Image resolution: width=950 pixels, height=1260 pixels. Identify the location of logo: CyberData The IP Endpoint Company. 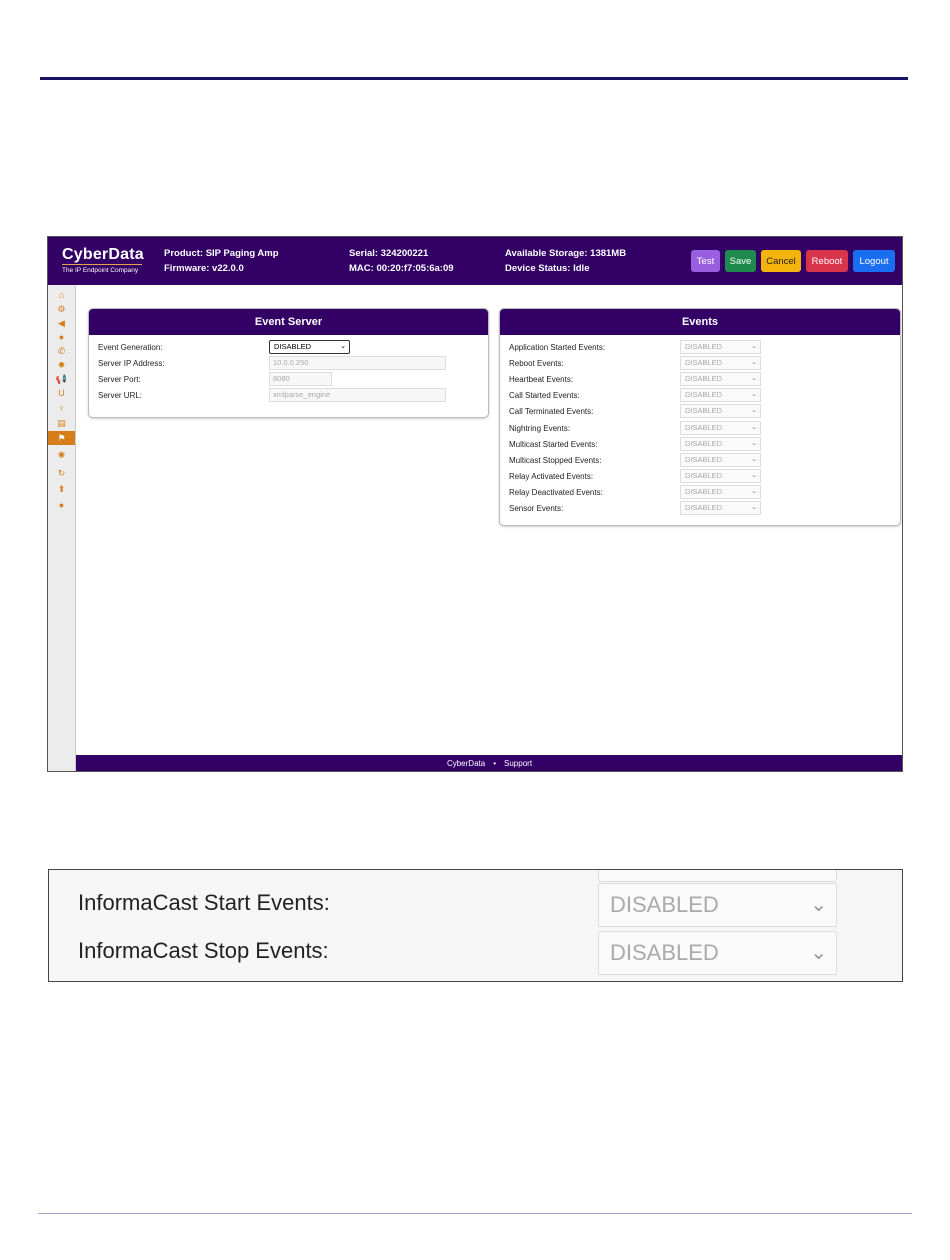
(103, 260).